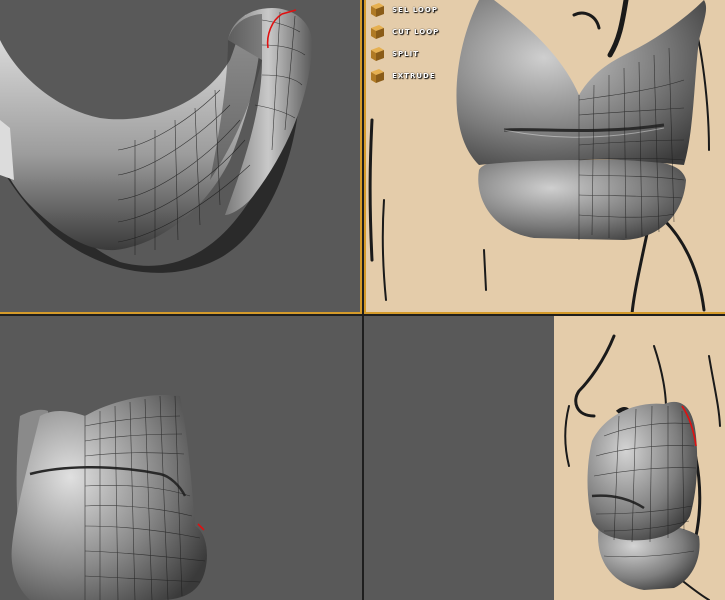 The width and height of the screenshot is (725, 600). What do you see at coordinates (416, 32) in the screenshot?
I see `cut-loop-label: CUT LOOP` at bounding box center [416, 32].